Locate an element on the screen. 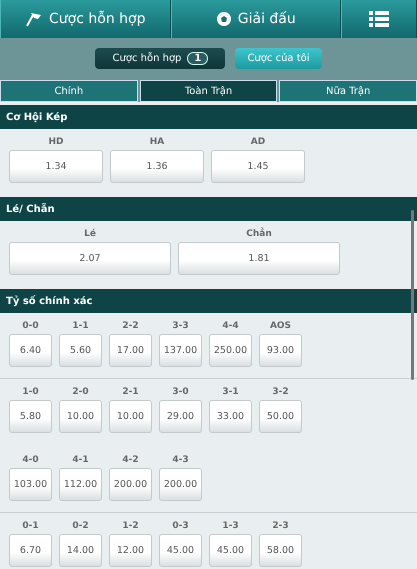 The image size is (417, 569). odds-label: 2-2 is located at coordinates (130, 326).